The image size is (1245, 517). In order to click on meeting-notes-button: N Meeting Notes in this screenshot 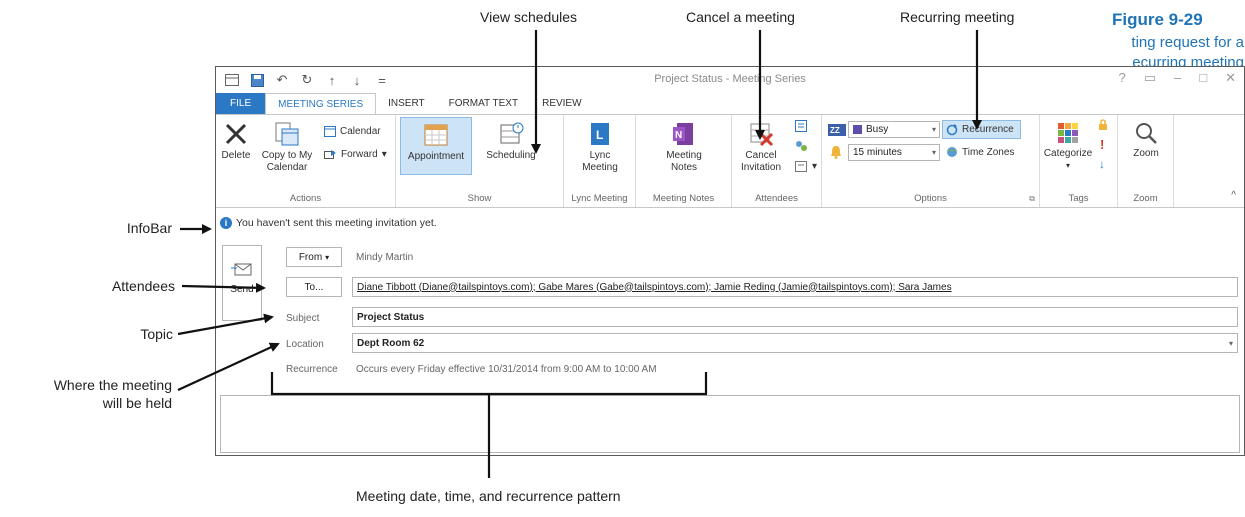, I will do `click(684, 147)`.